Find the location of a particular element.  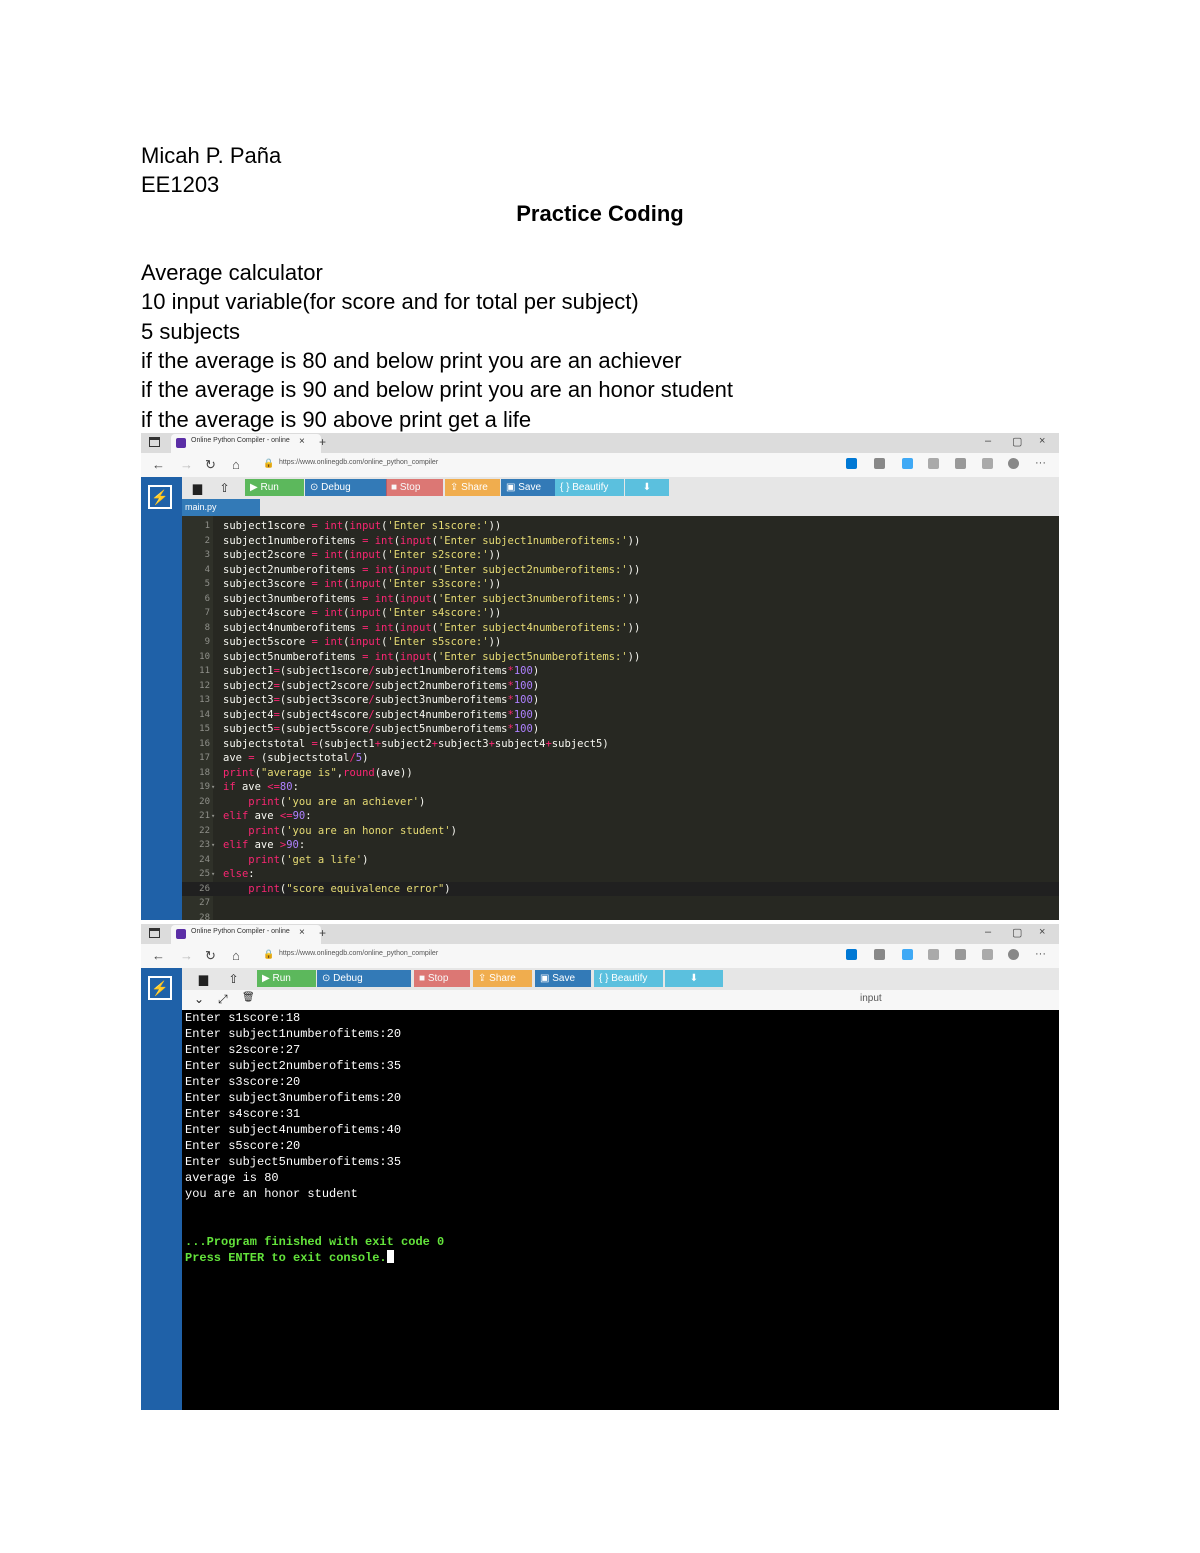

code-text: print('you are an honor student') is located at coordinates (340, 831).